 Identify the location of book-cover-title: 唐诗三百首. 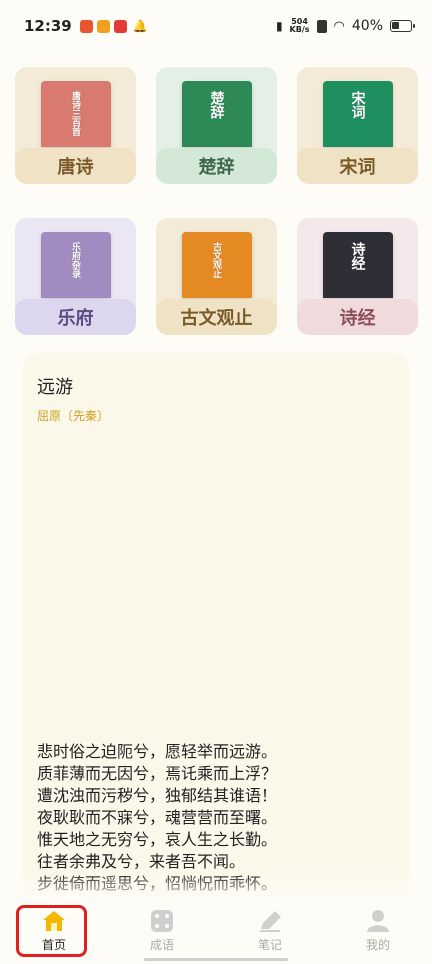
(75, 113).